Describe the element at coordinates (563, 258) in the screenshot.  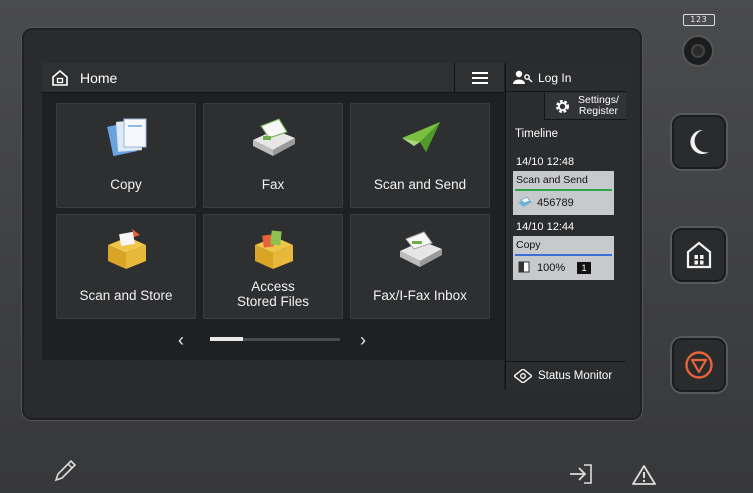
I see `job-card-copy: Copy 100% 1` at that location.